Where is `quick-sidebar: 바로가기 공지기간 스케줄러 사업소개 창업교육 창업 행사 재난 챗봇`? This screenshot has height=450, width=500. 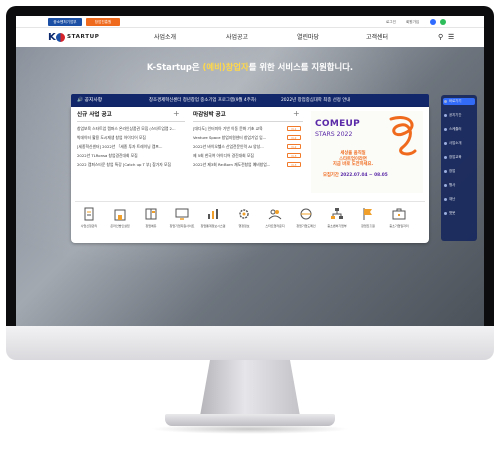 quick-sidebar: 바로가기 공지기간 스케줄러 사업소개 창업교육 창업 행사 재난 챗봇 is located at coordinates (459, 168).